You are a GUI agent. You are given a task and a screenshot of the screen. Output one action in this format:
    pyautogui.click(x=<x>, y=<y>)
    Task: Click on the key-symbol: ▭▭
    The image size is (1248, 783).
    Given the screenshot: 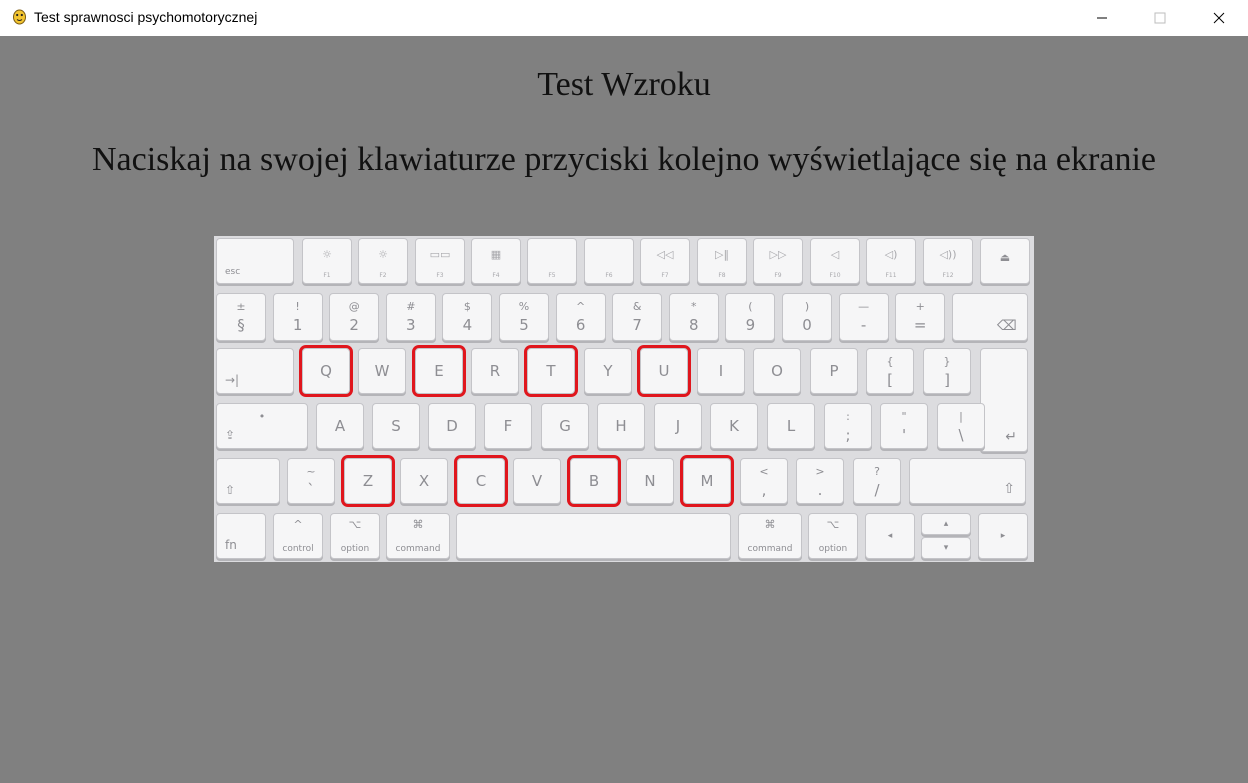 What is the action you would take?
    pyautogui.click(x=440, y=254)
    